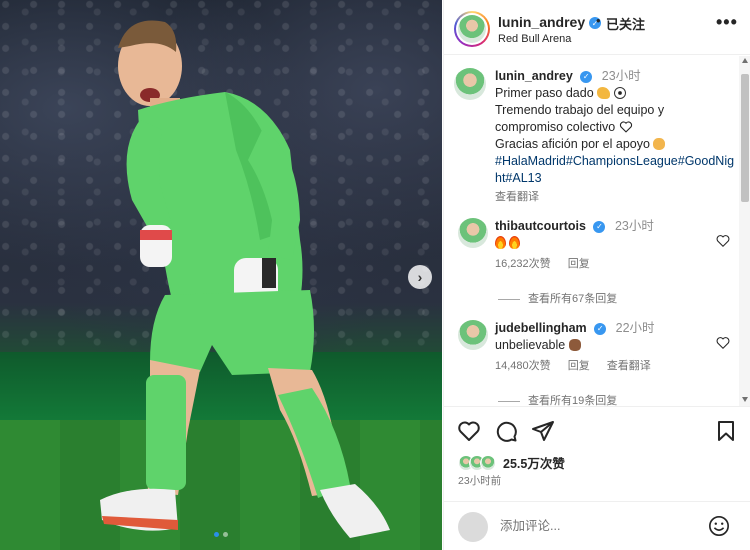  I want to click on clapping-hands-icon, so click(659, 144).